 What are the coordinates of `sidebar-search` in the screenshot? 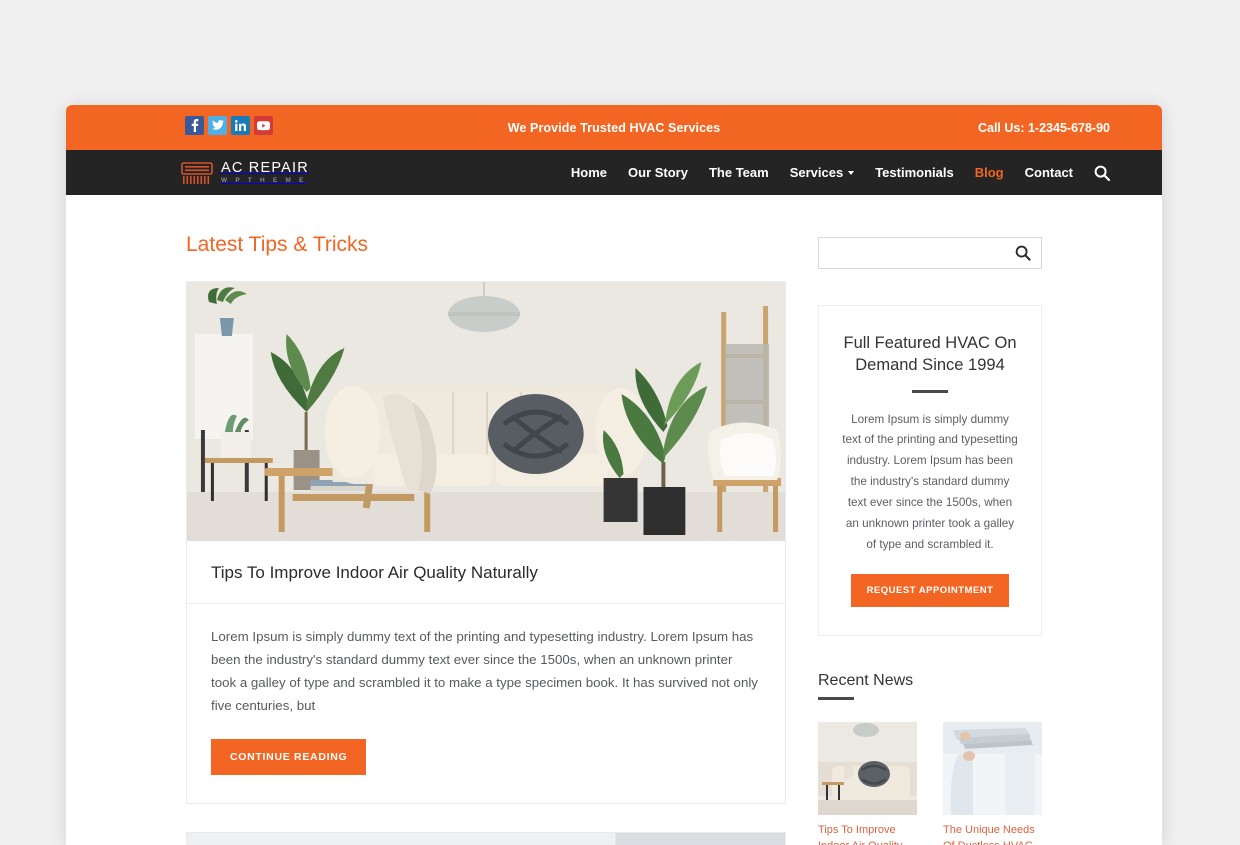 It's located at (930, 253).